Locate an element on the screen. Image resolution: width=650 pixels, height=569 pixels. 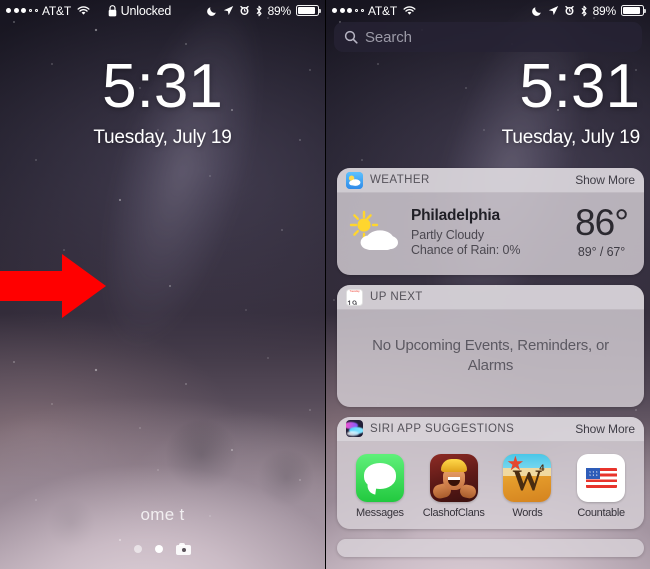
siri-widget-header: SIRI APP SUGGESTIONS Show More is located at coordinates (490, 429).